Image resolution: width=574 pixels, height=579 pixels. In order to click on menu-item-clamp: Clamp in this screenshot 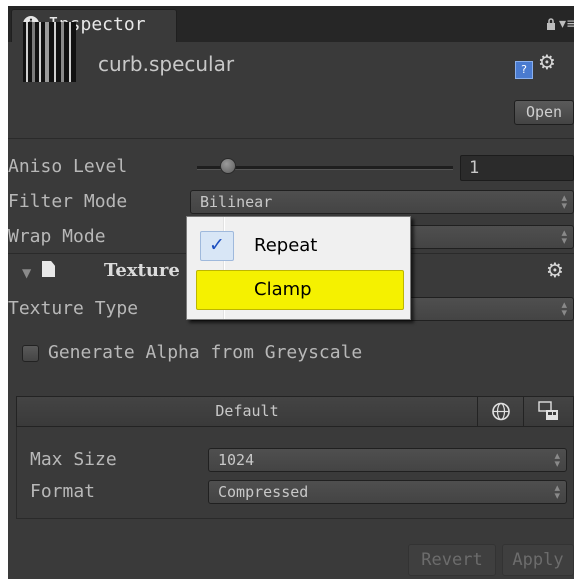, I will do `click(300, 290)`.